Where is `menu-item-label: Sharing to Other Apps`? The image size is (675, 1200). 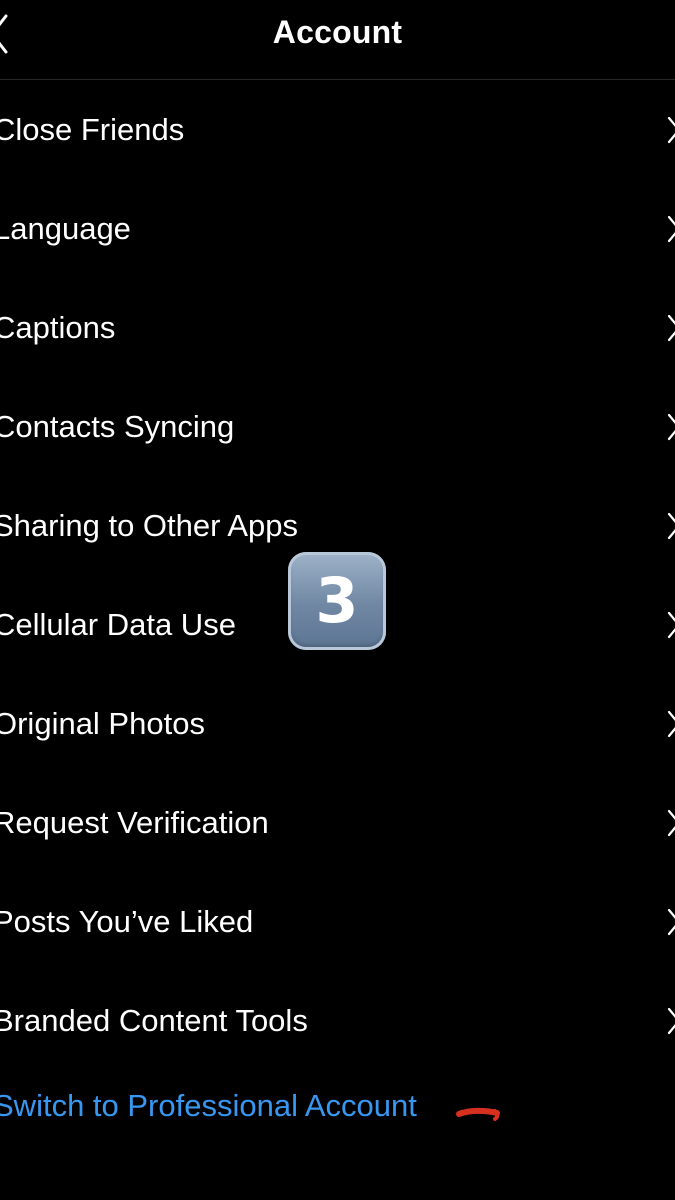 menu-item-label: Sharing to Other Apps is located at coordinates (149, 525).